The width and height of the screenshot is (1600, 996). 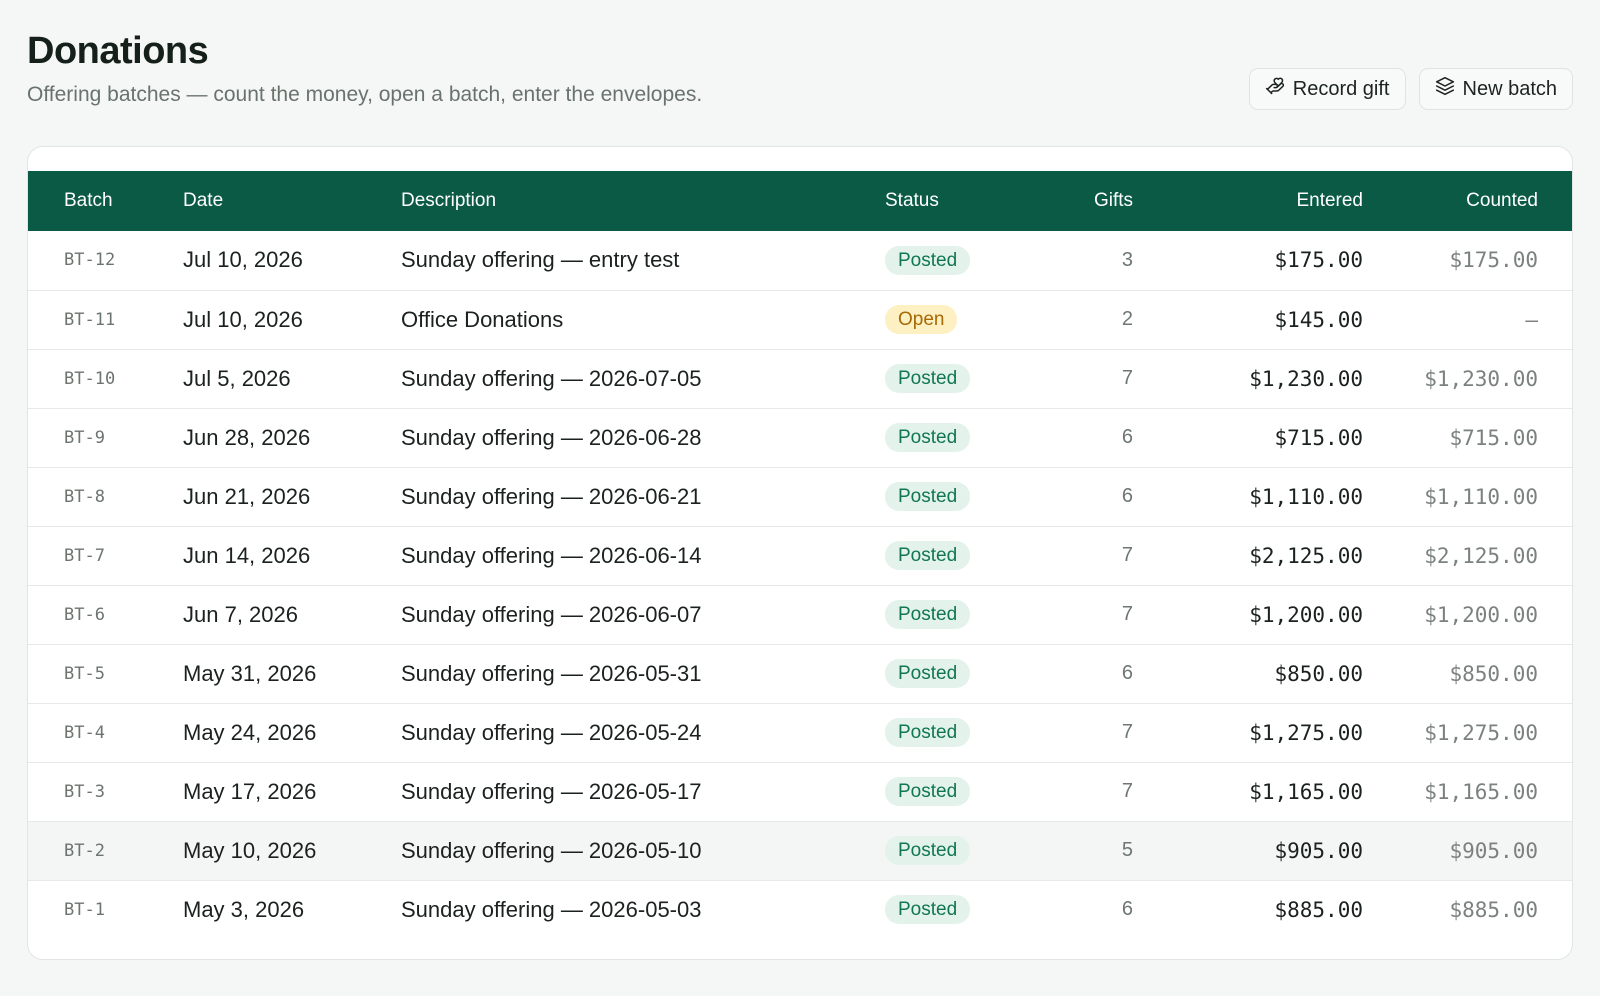 What do you see at coordinates (1318, 673) in the screenshot?
I see `entered-cell: $850.00` at bounding box center [1318, 673].